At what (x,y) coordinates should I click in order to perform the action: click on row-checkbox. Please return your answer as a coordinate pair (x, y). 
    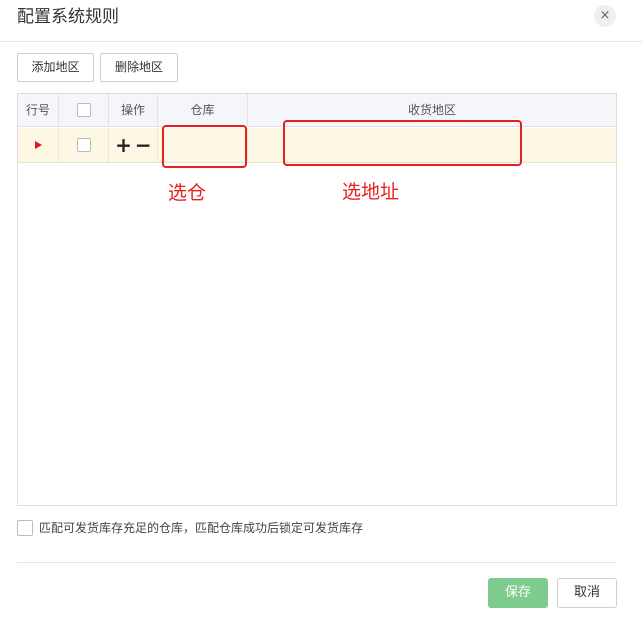
    Looking at the image, I should click on (83, 144).